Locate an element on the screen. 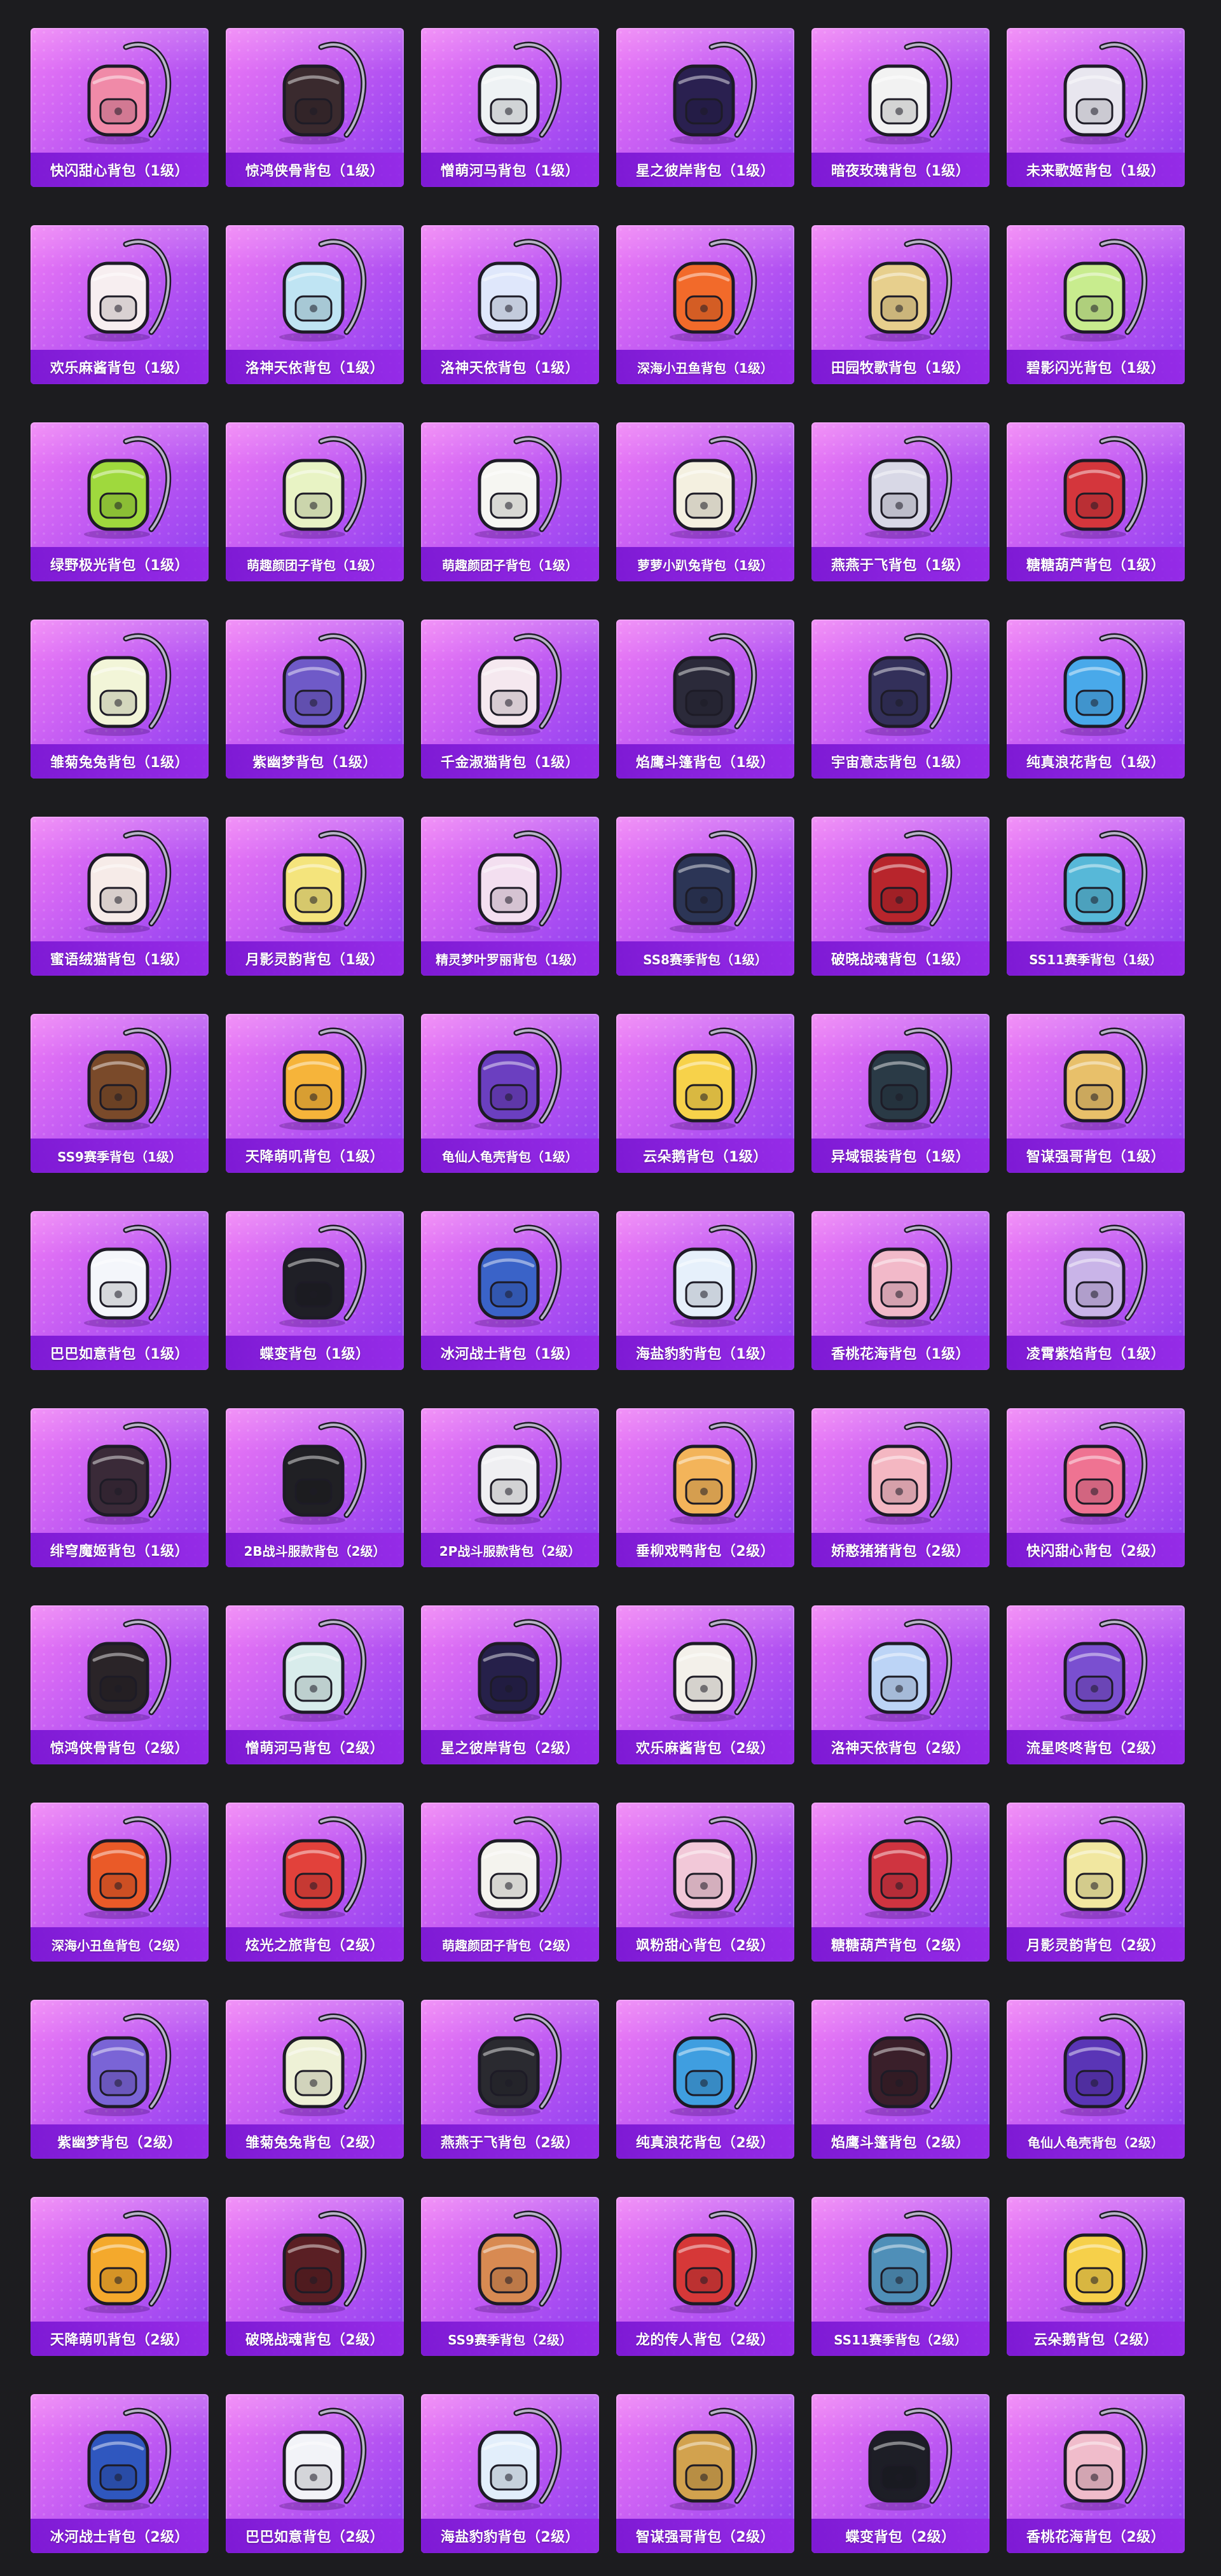 This screenshot has width=1221, height=2576. backpack-card: 快闪甜心背包（1级） is located at coordinates (120, 107).